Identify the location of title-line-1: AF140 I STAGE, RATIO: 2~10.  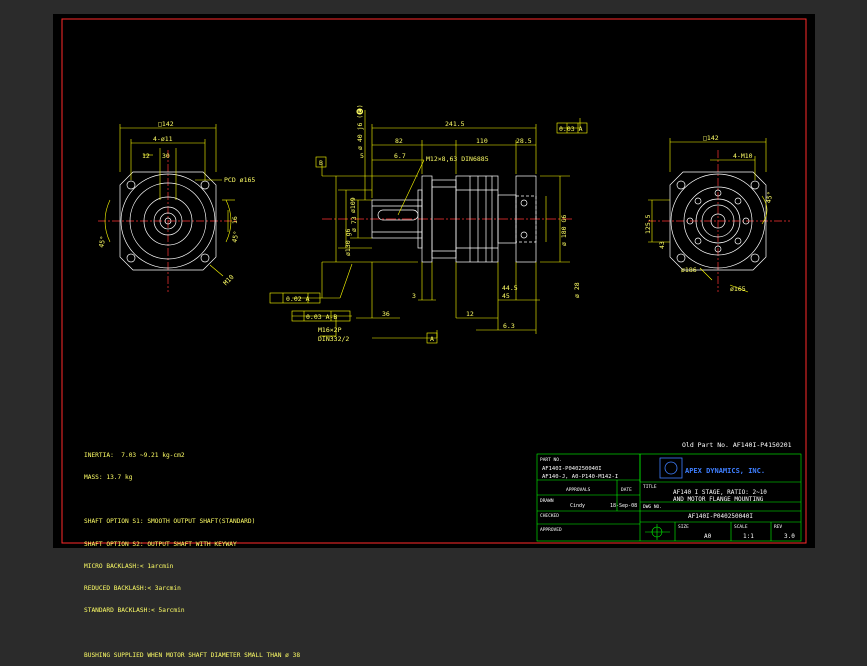
(720, 492).